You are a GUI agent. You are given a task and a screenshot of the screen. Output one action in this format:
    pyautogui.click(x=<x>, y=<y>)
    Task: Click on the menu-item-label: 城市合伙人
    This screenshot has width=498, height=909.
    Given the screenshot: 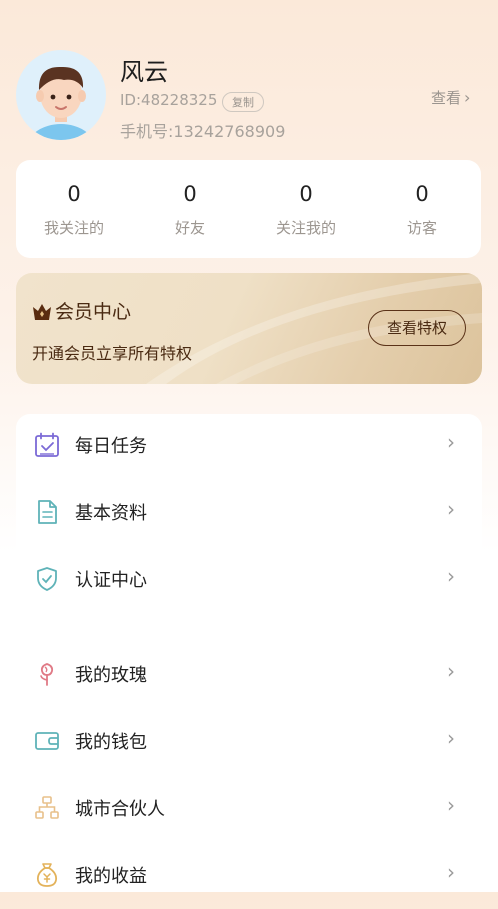 What is the action you would take?
    pyautogui.click(x=120, y=809)
    